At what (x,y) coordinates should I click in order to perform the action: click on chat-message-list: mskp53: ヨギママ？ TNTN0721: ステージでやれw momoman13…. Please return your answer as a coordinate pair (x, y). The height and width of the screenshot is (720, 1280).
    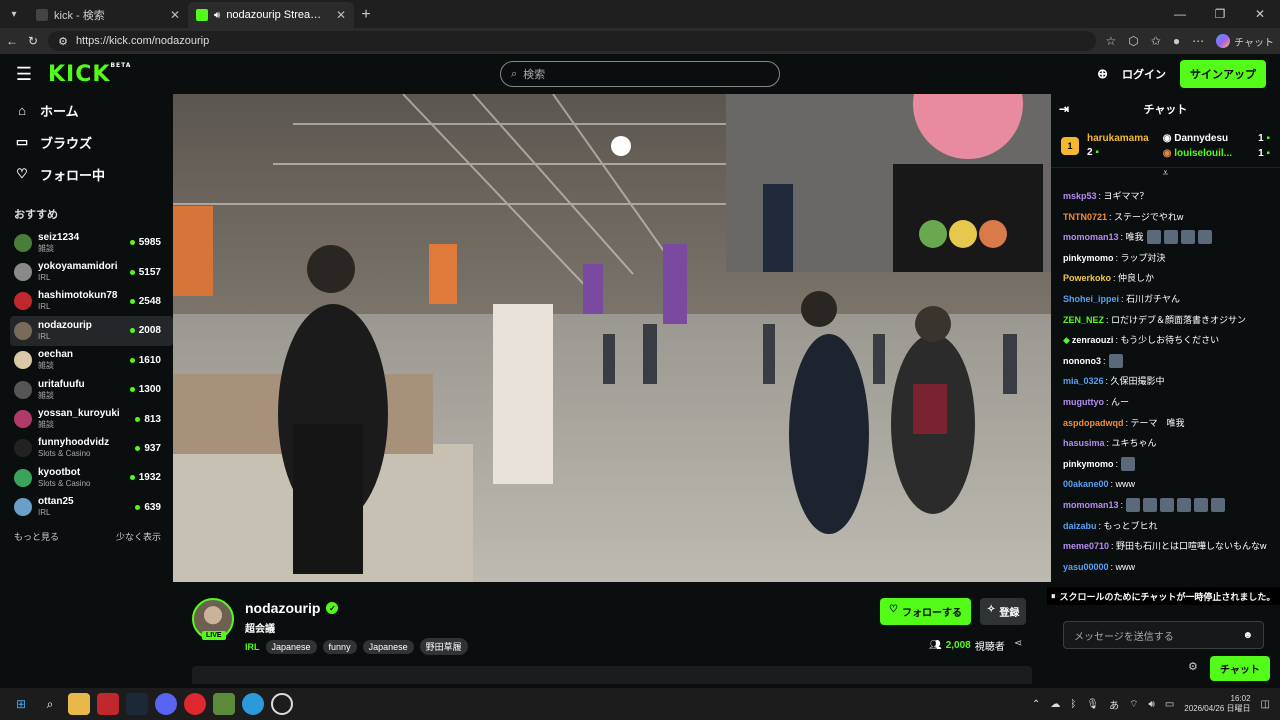
    Looking at the image, I should click on (1165, 381).